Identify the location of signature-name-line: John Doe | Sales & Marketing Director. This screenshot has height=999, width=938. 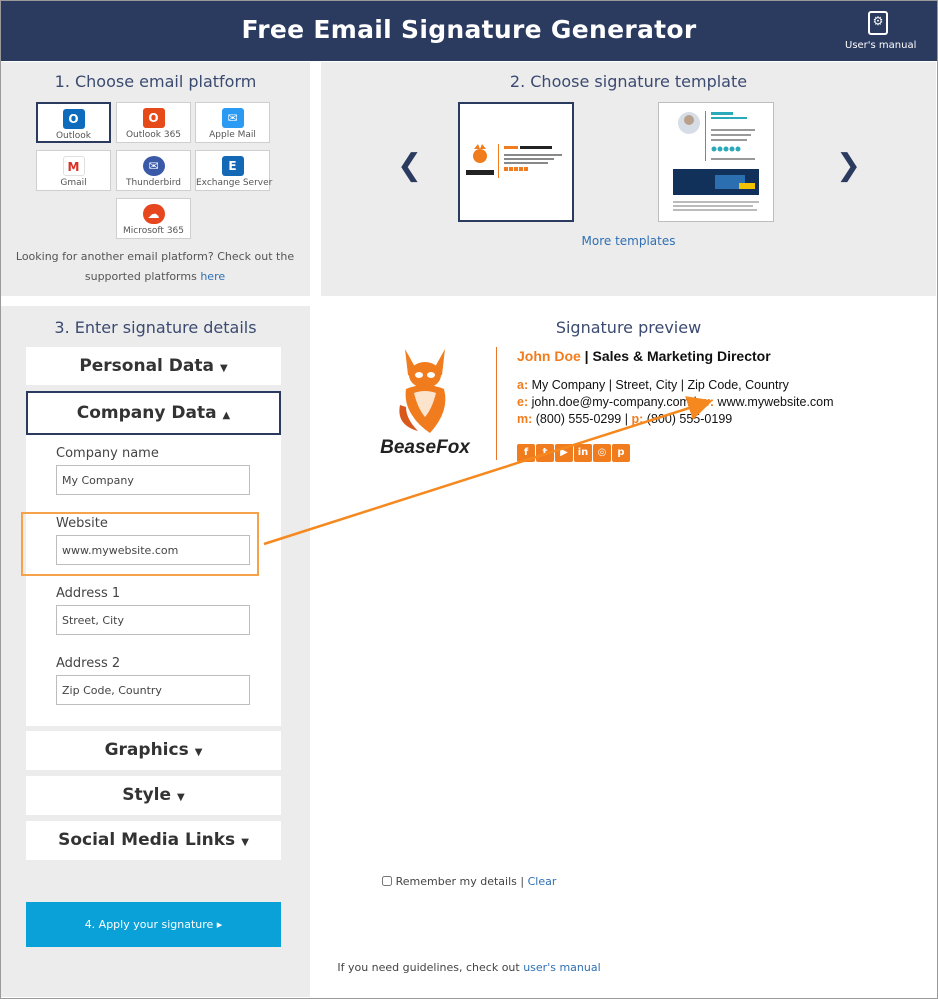
(675, 356).